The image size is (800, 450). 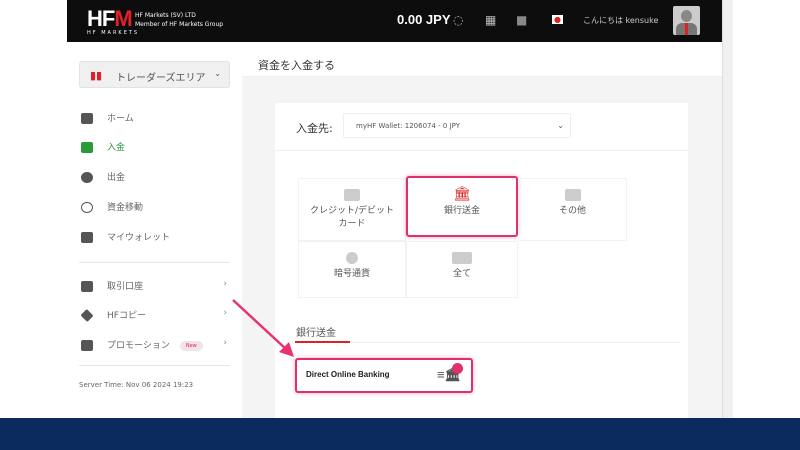 What do you see at coordinates (263, 328) in the screenshot?
I see `annotation-arrow-icon` at bounding box center [263, 328].